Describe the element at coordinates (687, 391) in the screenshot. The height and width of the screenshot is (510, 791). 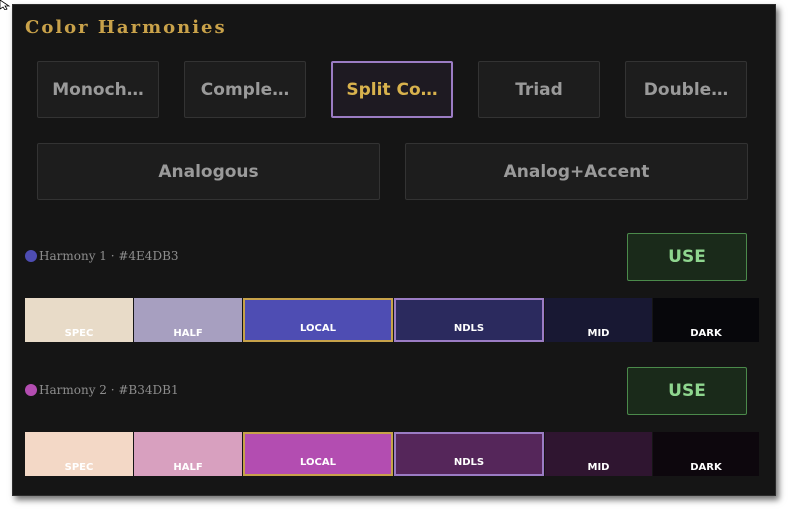
I see `harmony-2-use-button: USE` at that location.